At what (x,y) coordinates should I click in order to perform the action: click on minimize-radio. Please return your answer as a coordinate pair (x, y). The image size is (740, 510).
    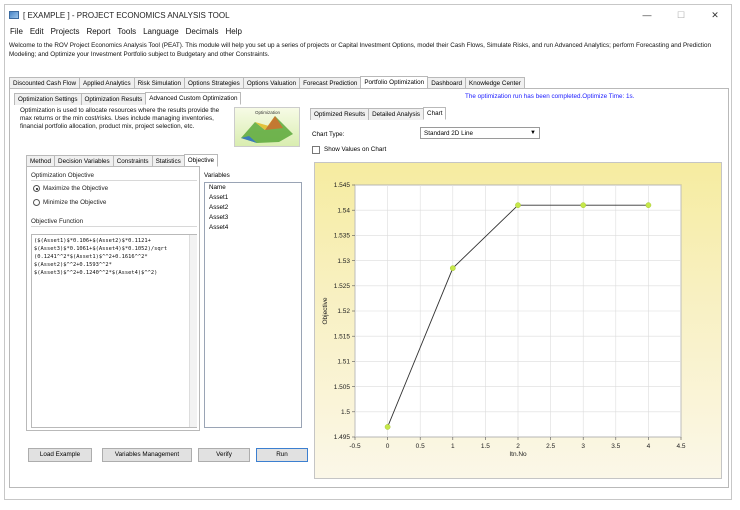
    Looking at the image, I should click on (36, 202).